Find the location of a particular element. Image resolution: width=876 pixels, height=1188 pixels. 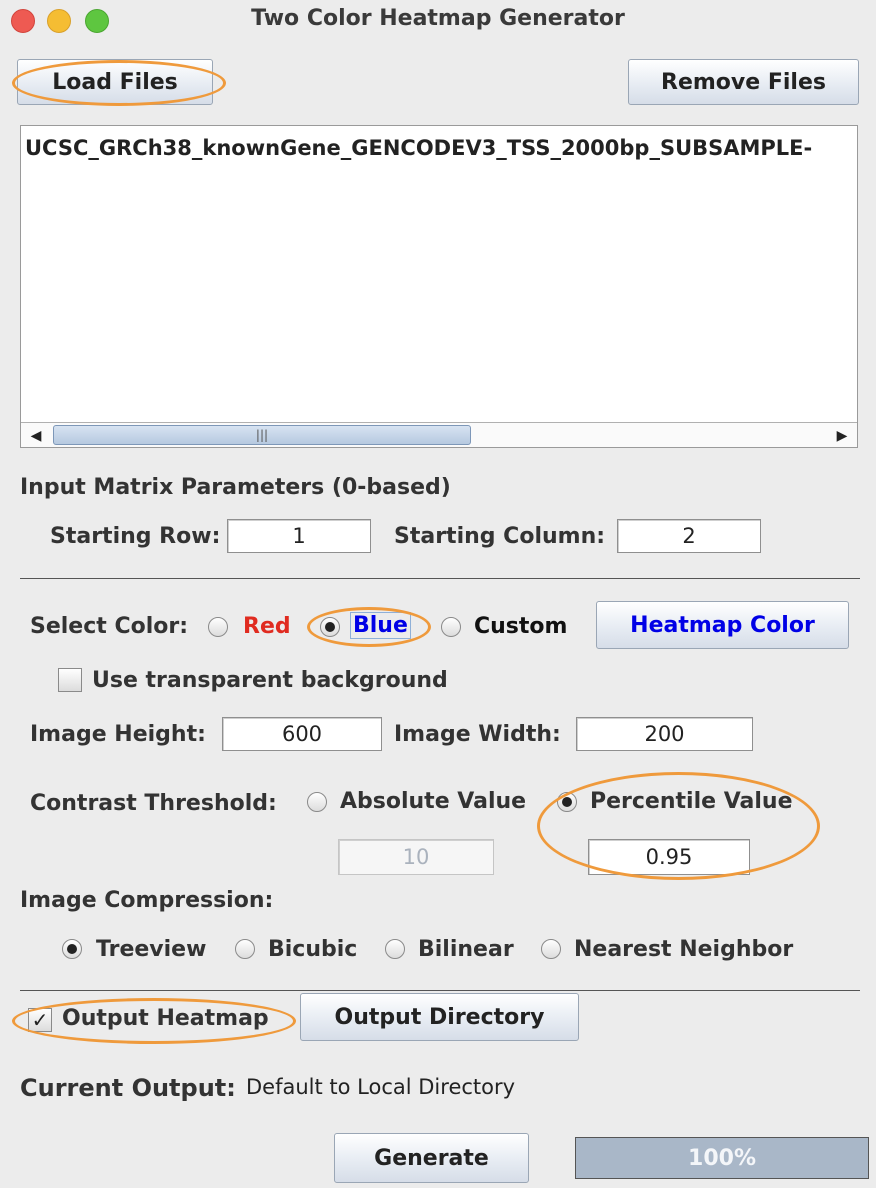

image-compression-label: Image Compression: is located at coordinates (147, 900).